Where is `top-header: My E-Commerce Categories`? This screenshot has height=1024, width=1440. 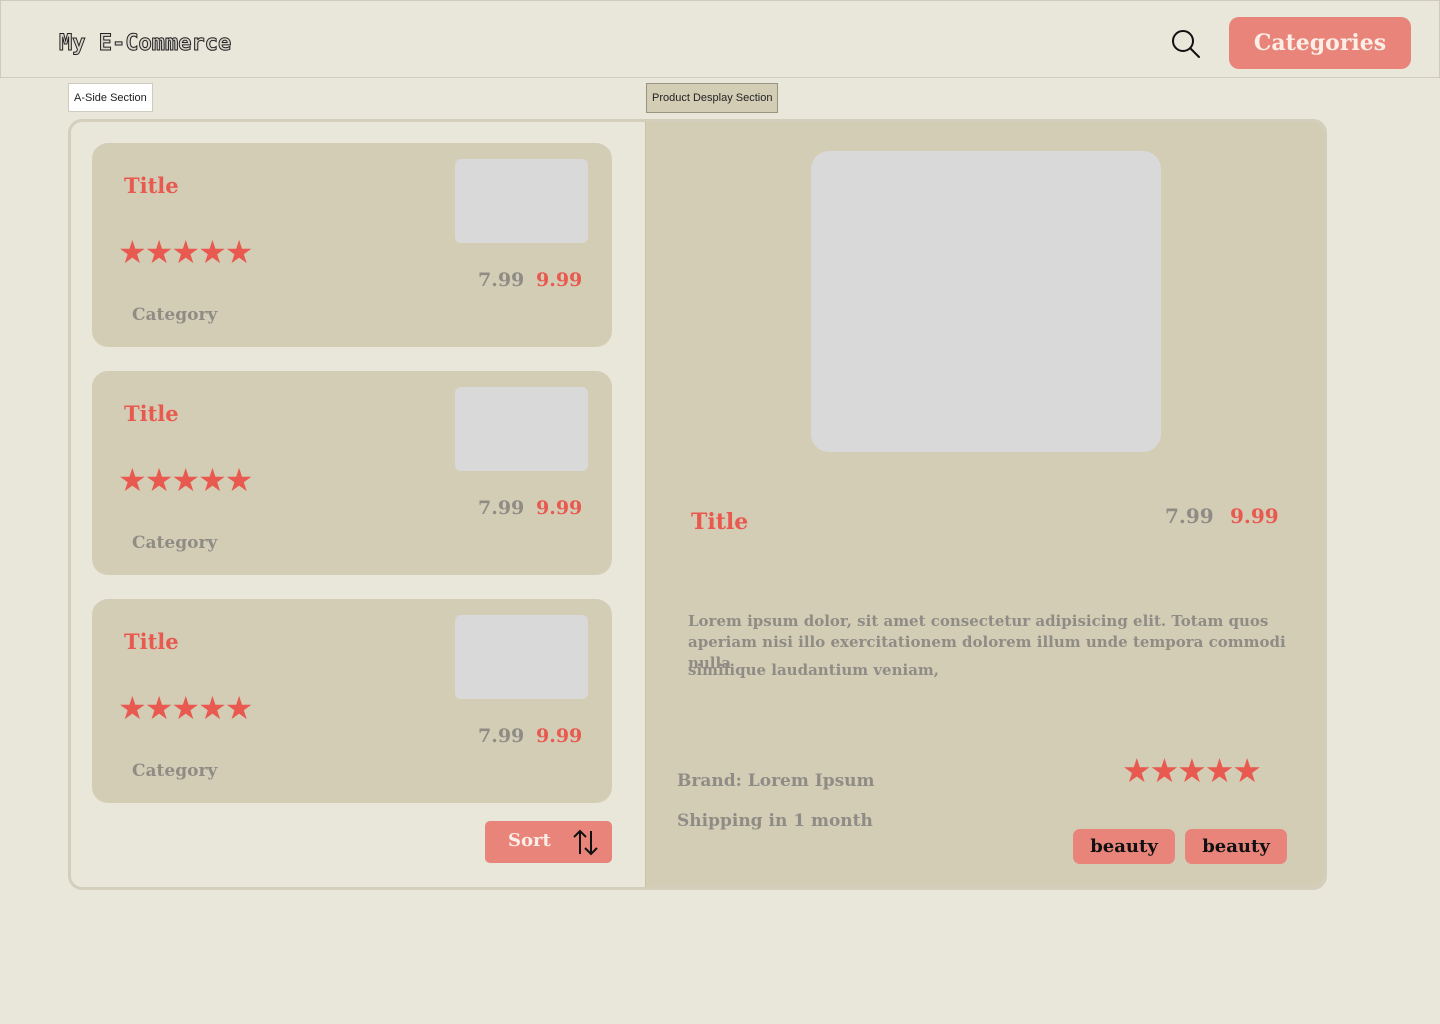 top-header: My E-Commerce Categories is located at coordinates (720, 39).